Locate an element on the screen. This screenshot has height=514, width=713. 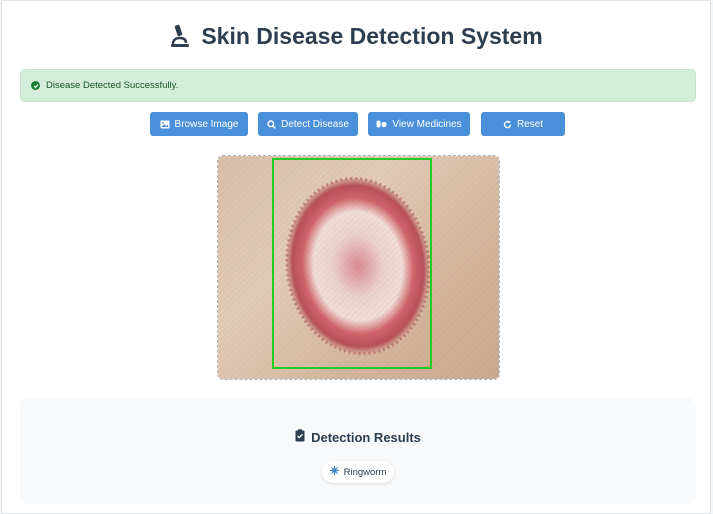
search-icon is located at coordinates (272, 124).